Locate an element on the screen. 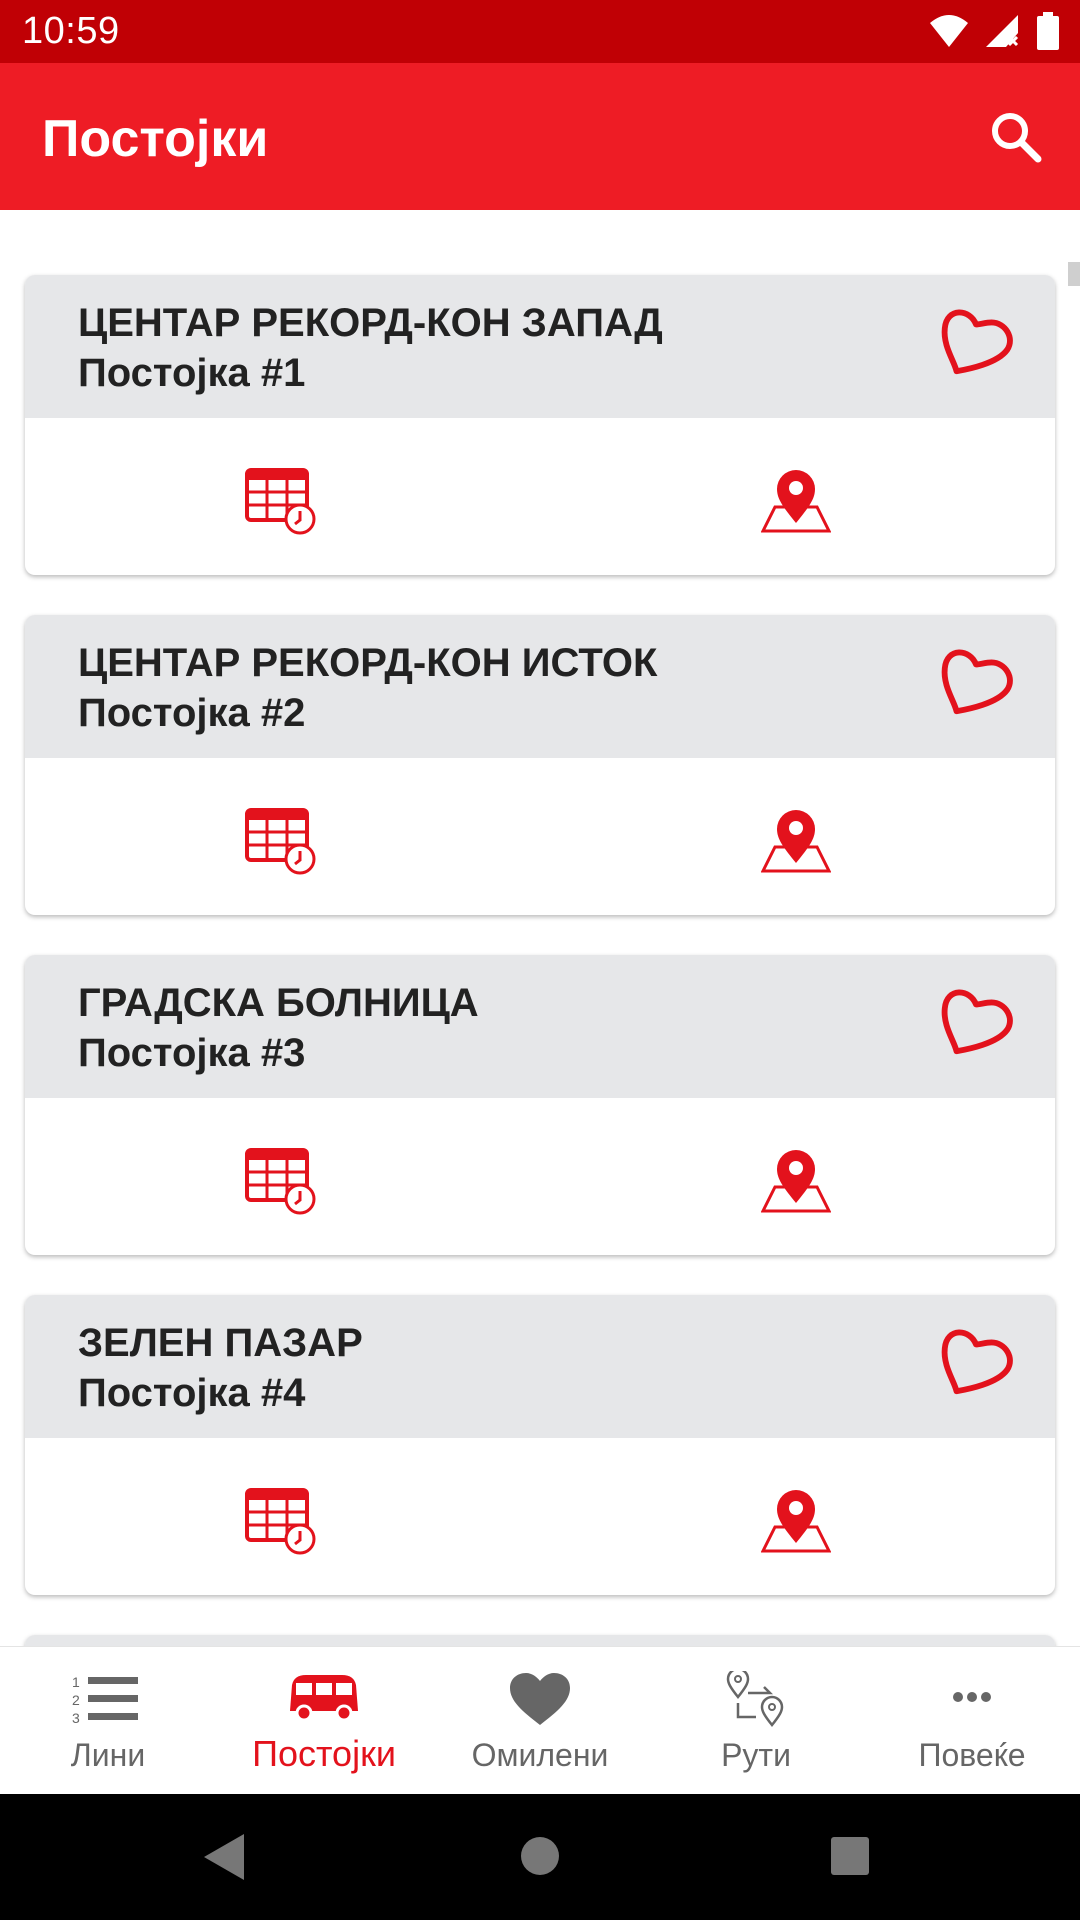 This screenshot has height=1920, width=1080. system-nav-bar is located at coordinates (540, 1857).